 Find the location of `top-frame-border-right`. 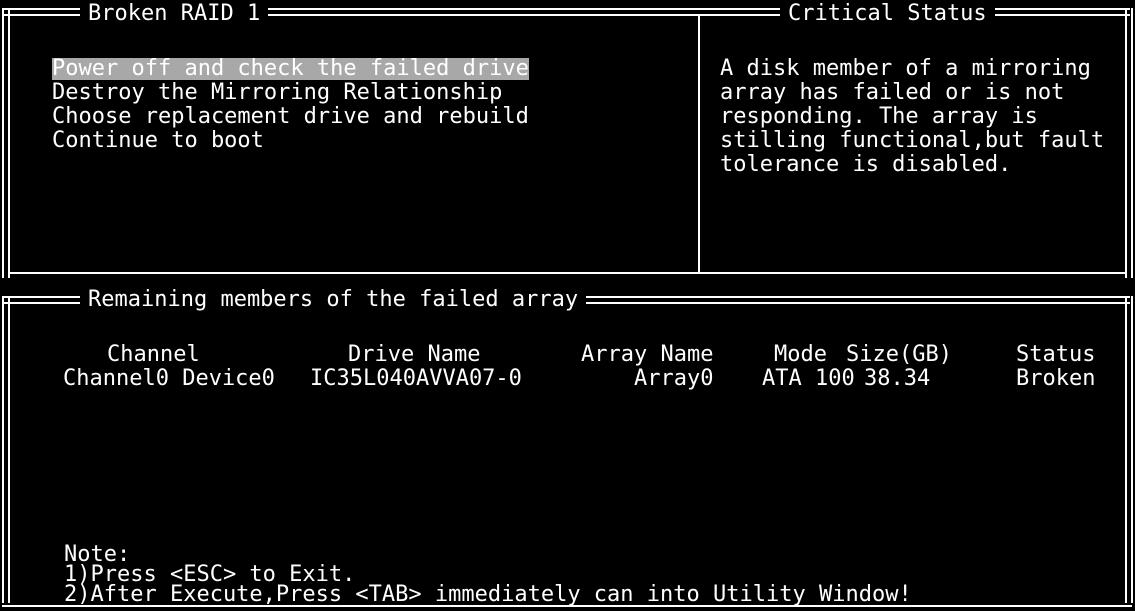

top-frame-border-right is located at coordinates (1129, 143).